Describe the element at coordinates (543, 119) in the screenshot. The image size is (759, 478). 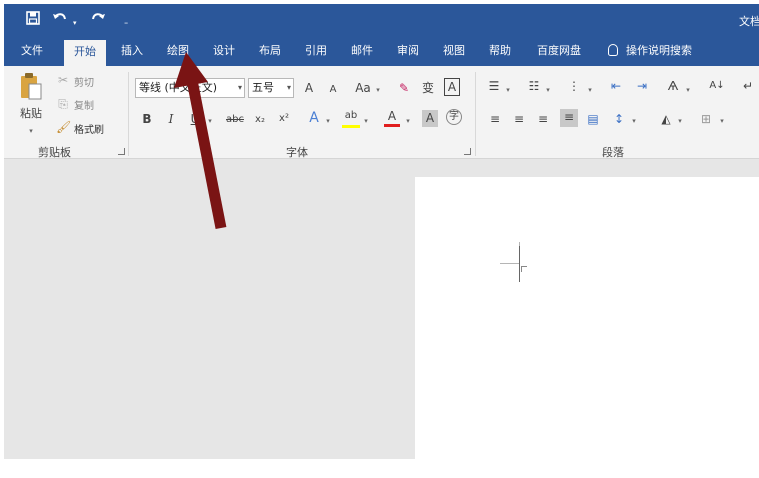
I see `align-right-icon: ≡` at that location.